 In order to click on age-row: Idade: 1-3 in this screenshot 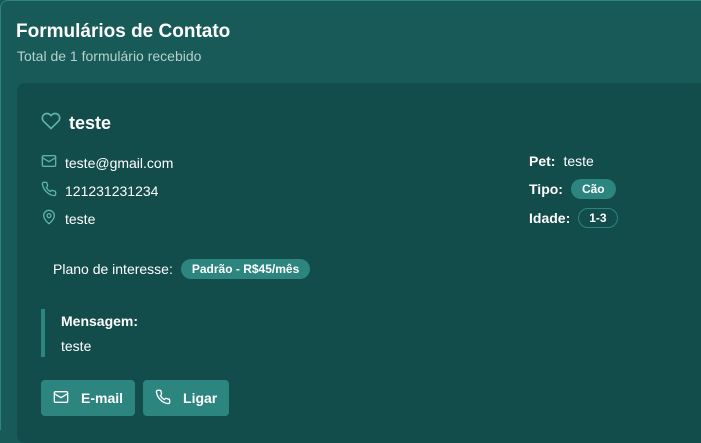, I will do `click(573, 218)`.